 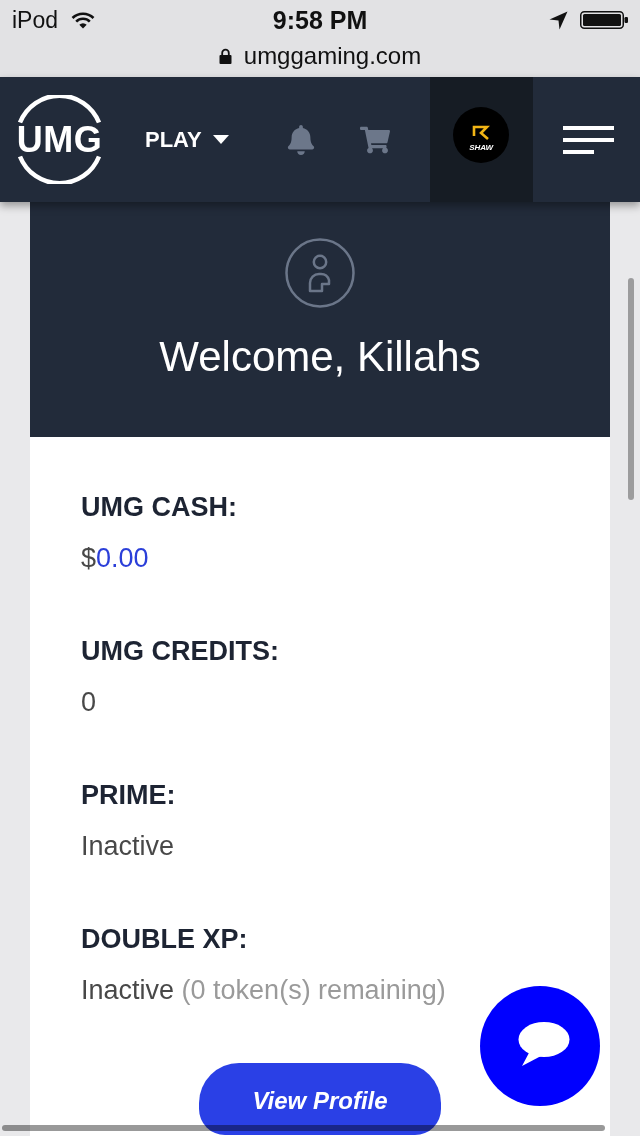 I want to click on stat-value: $0.00, so click(x=115, y=558).